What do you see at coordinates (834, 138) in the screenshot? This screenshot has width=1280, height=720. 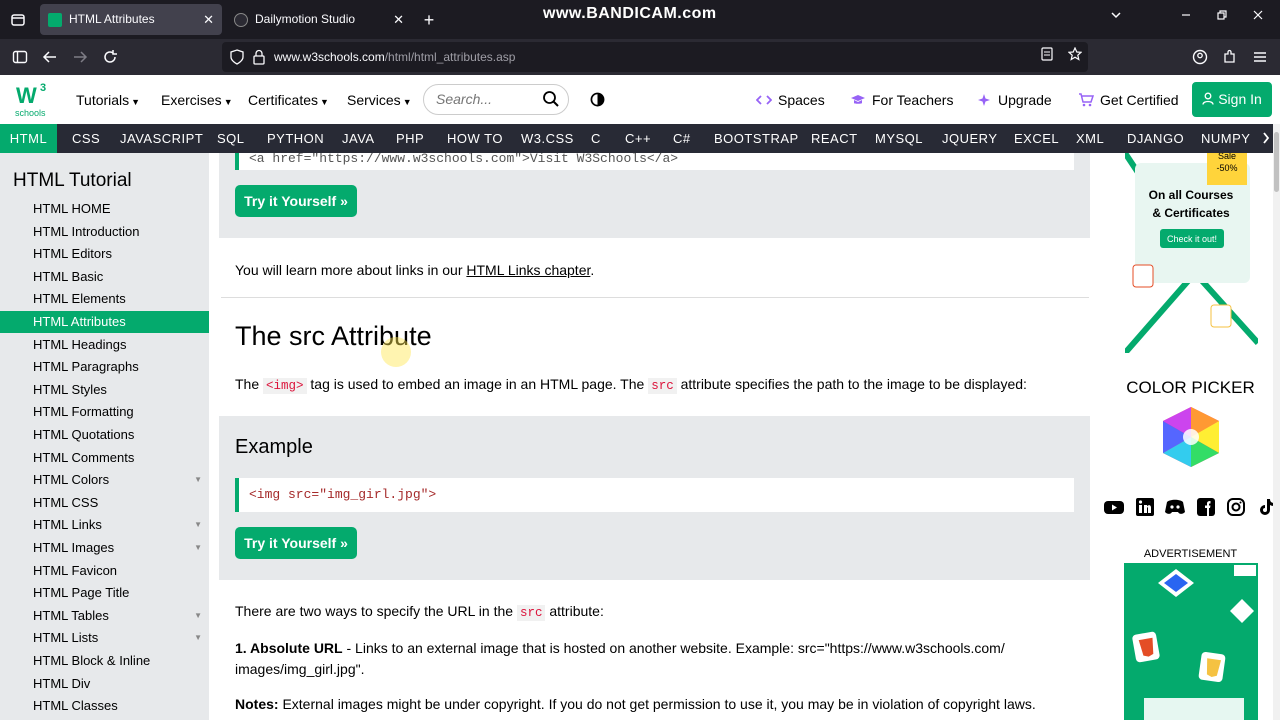 I see `topic-react: REACT` at bounding box center [834, 138].